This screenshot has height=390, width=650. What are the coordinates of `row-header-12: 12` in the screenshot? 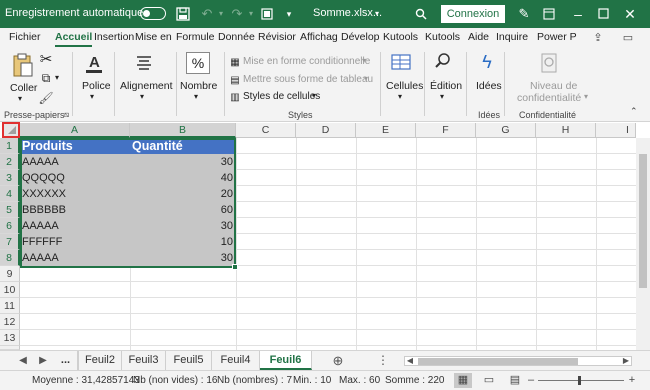 It's located at (10, 322).